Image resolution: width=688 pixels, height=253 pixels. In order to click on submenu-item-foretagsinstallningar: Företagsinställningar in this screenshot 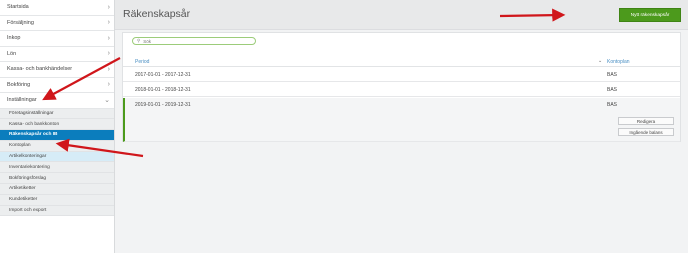, I will do `click(57, 114)`.